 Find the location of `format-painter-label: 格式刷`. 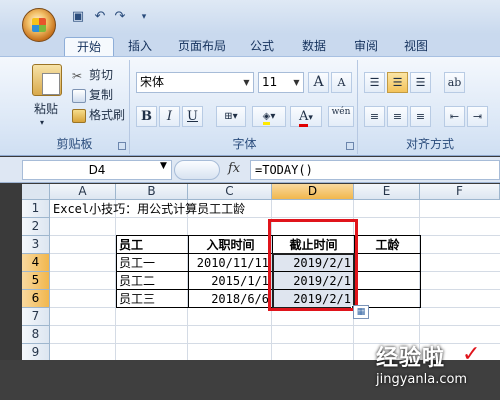

format-painter-label: 格式刷 is located at coordinates (107, 115).